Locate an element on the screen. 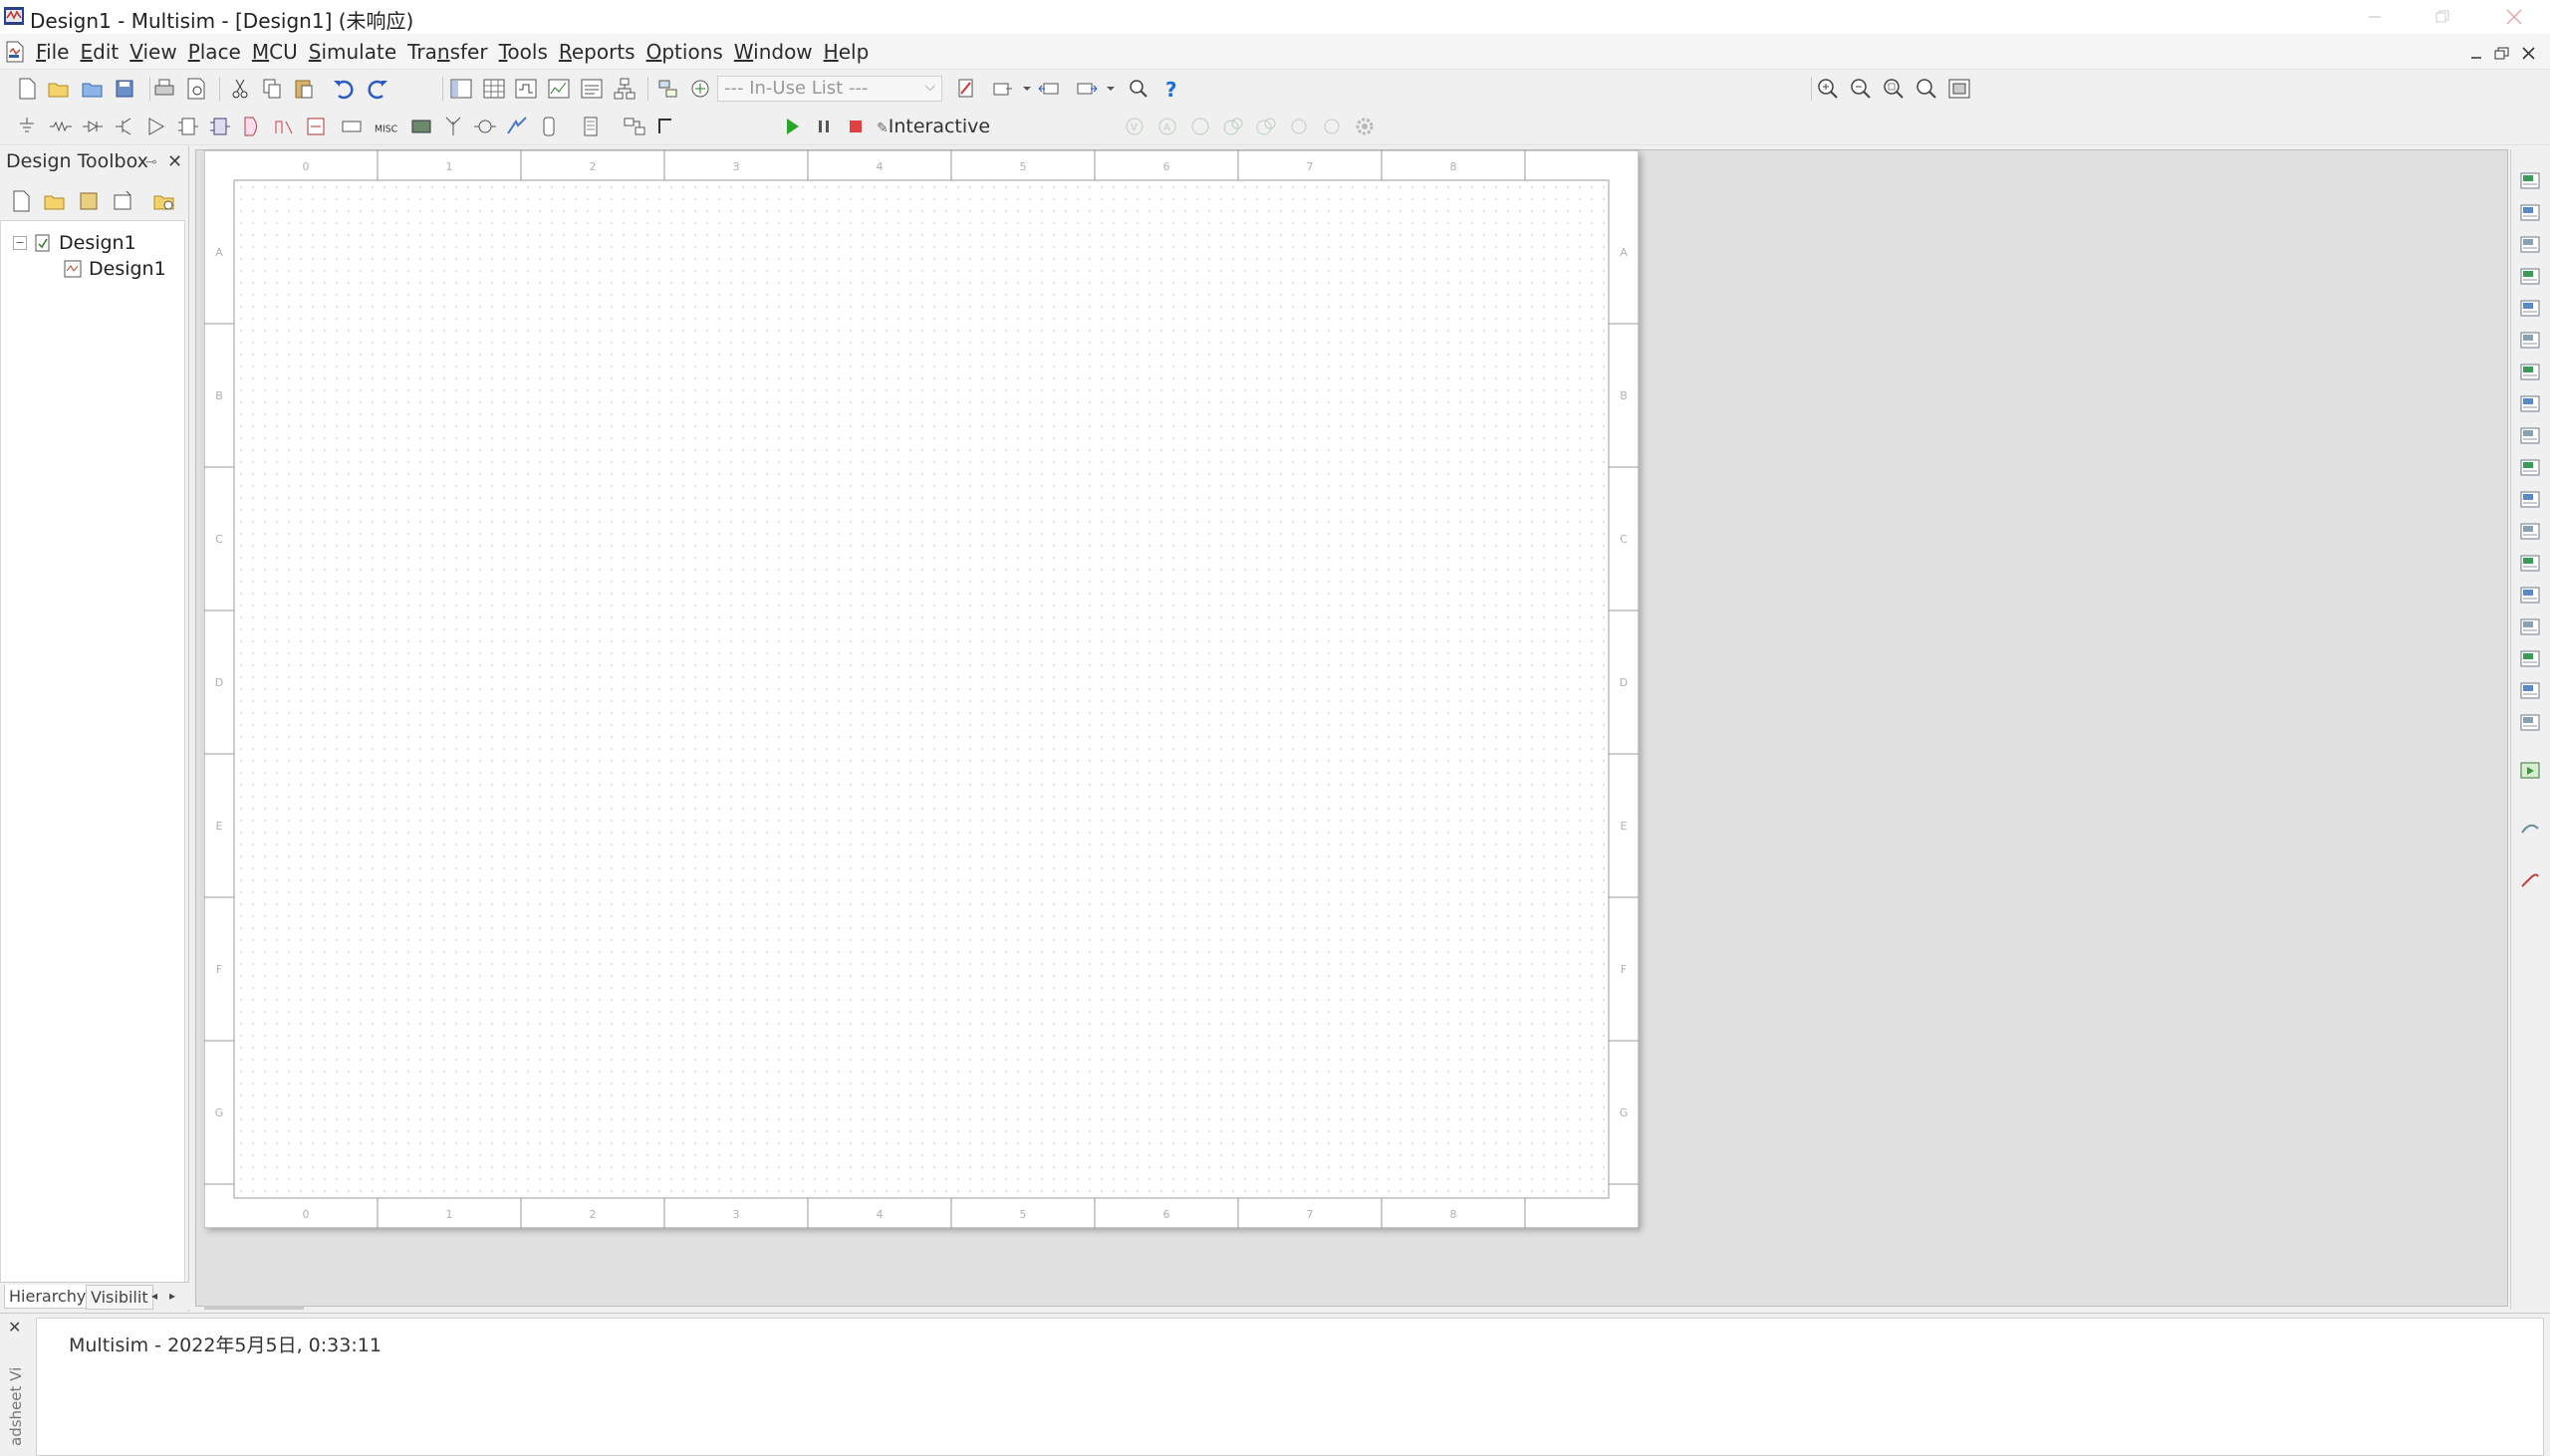  probe-voltage-icon: V is located at coordinates (1135, 126).